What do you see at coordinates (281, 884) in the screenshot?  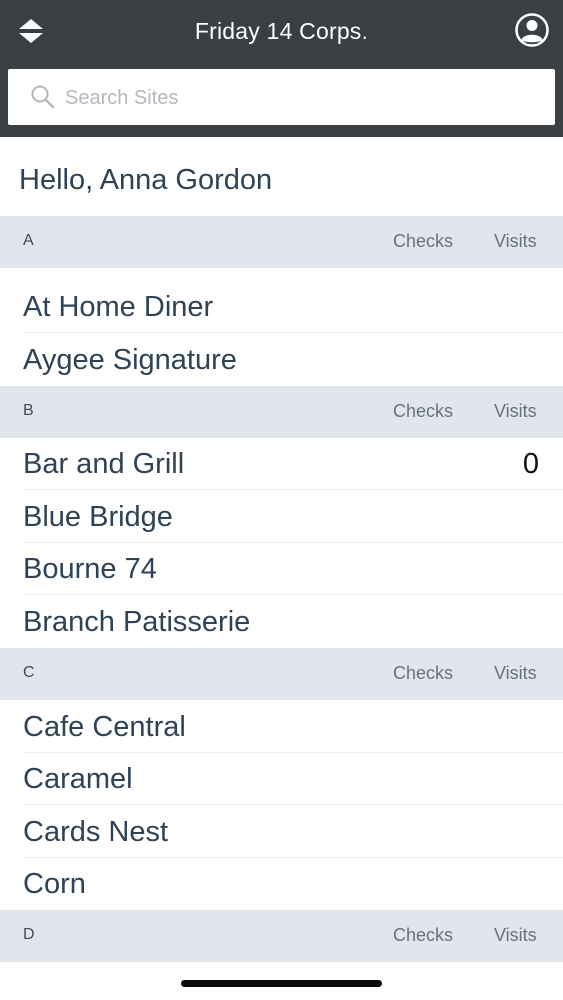 I see `list-item: Corn` at bounding box center [281, 884].